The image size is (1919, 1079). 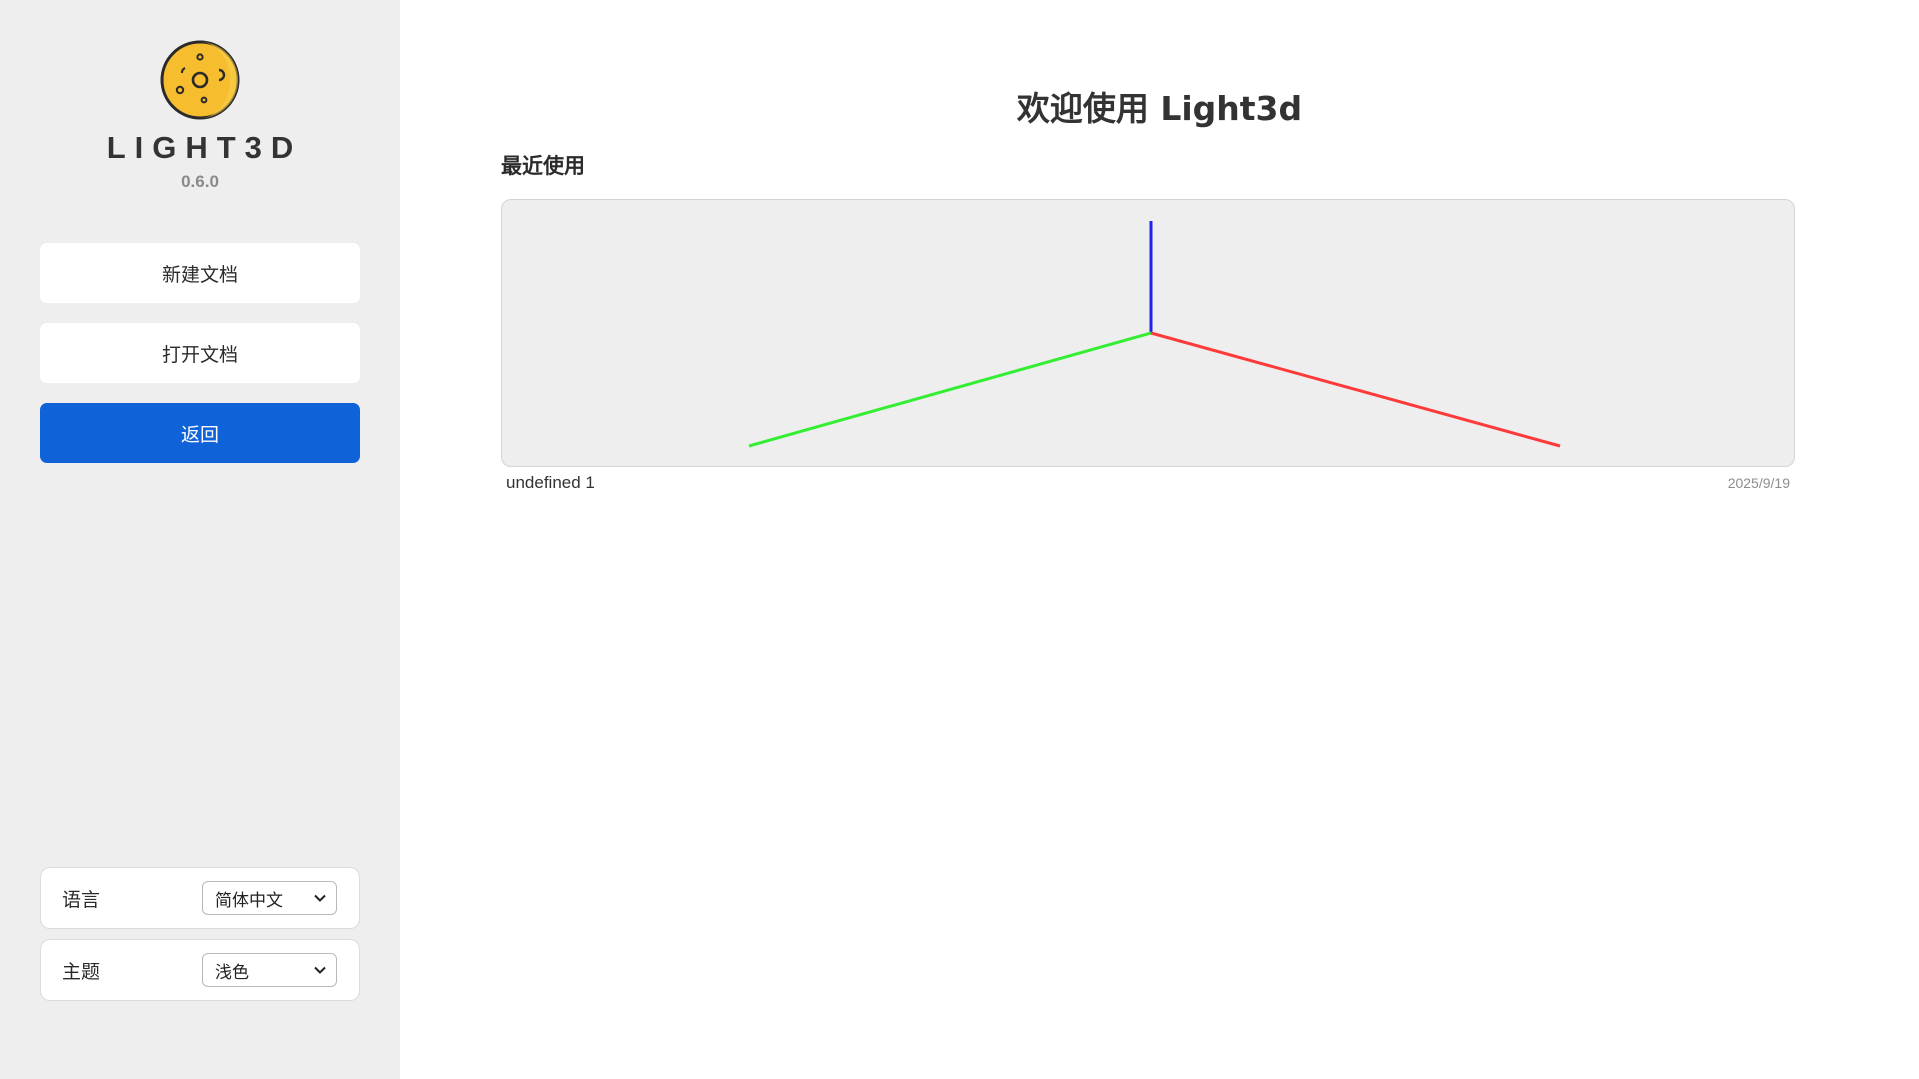 What do you see at coordinates (200, 353) in the screenshot?
I see `open-document-button: 打开文档` at bounding box center [200, 353].